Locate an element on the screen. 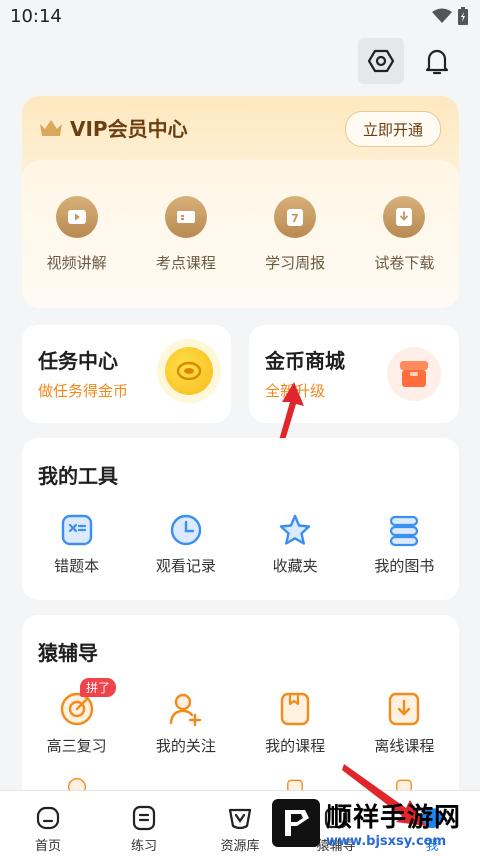  fudao-item-follow: 我的关注 is located at coordinates (185, 723).